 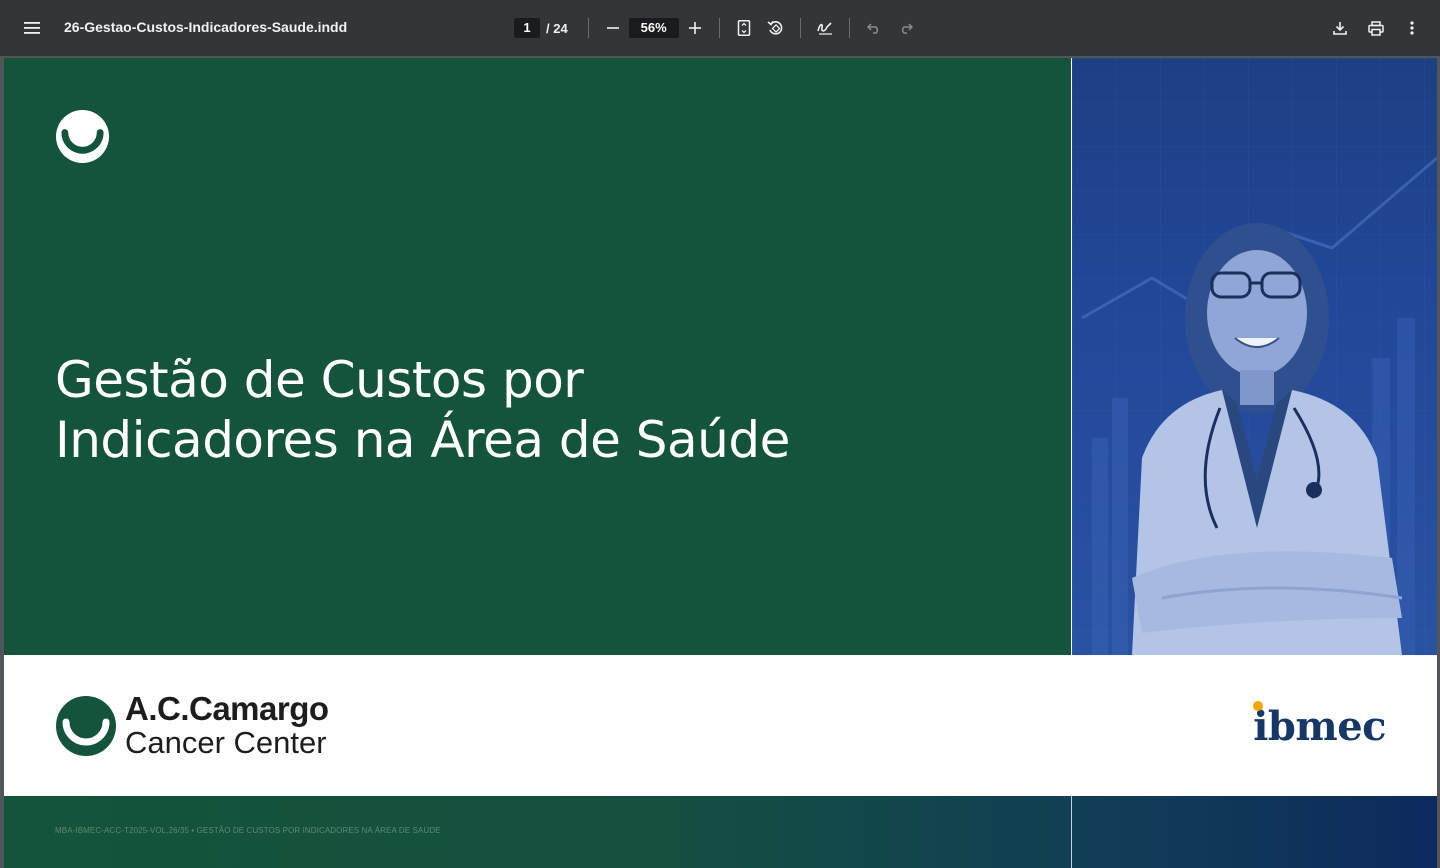 I want to click on download-button, so click(x=1340, y=28).